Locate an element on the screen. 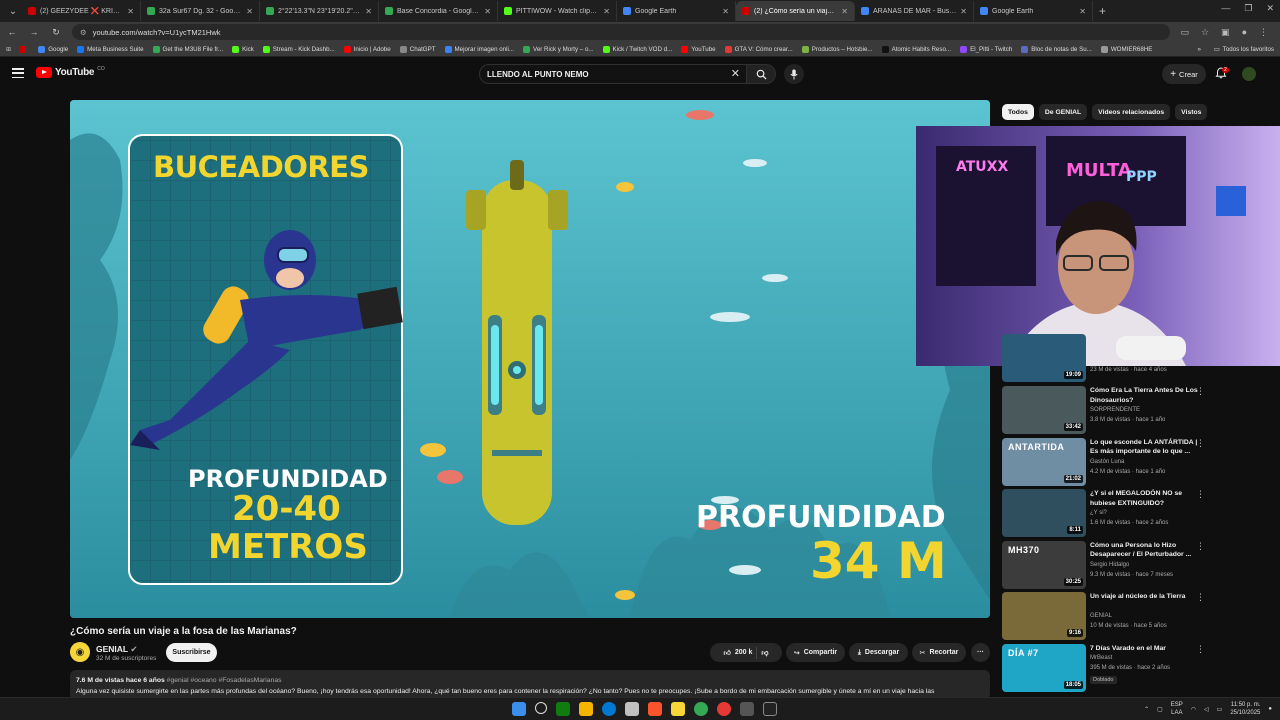 This screenshot has width=1280, height=720. tray-app-icon: ▢ is located at coordinates (1160, 709).